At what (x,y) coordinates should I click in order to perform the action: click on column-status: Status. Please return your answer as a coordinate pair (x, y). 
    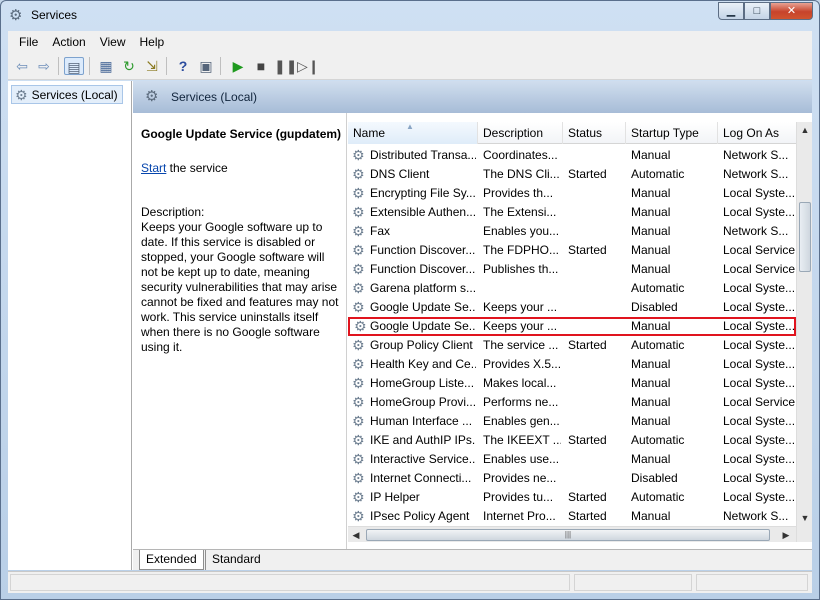
    Looking at the image, I should click on (594, 133).